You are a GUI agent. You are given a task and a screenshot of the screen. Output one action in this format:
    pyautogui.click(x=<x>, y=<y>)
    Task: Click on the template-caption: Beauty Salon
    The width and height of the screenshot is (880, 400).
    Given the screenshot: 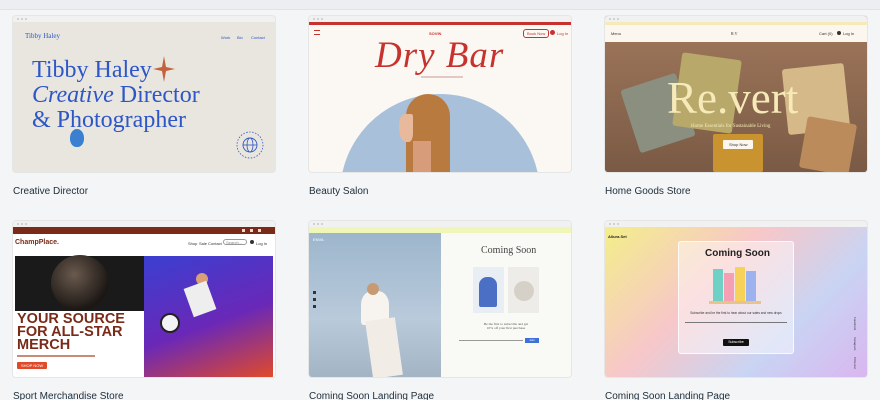 What is the action you would take?
    pyautogui.click(x=339, y=191)
    